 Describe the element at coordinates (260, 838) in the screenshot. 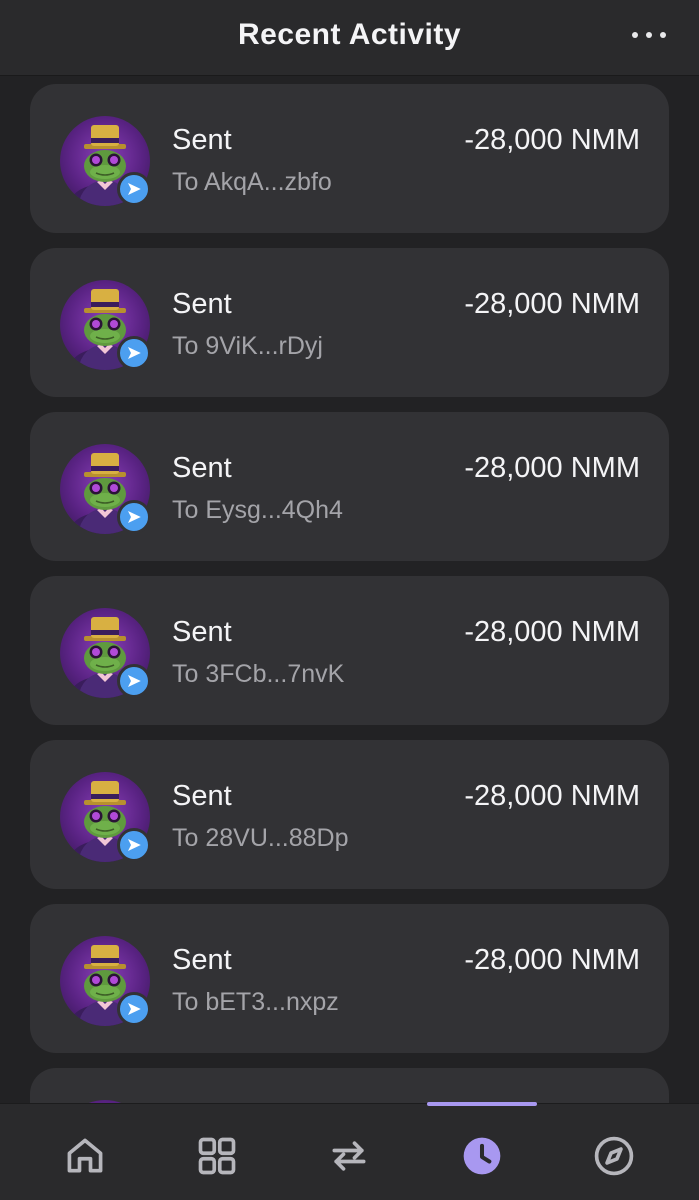

I see `transaction-recipient: To 28VU...88Dp` at that location.